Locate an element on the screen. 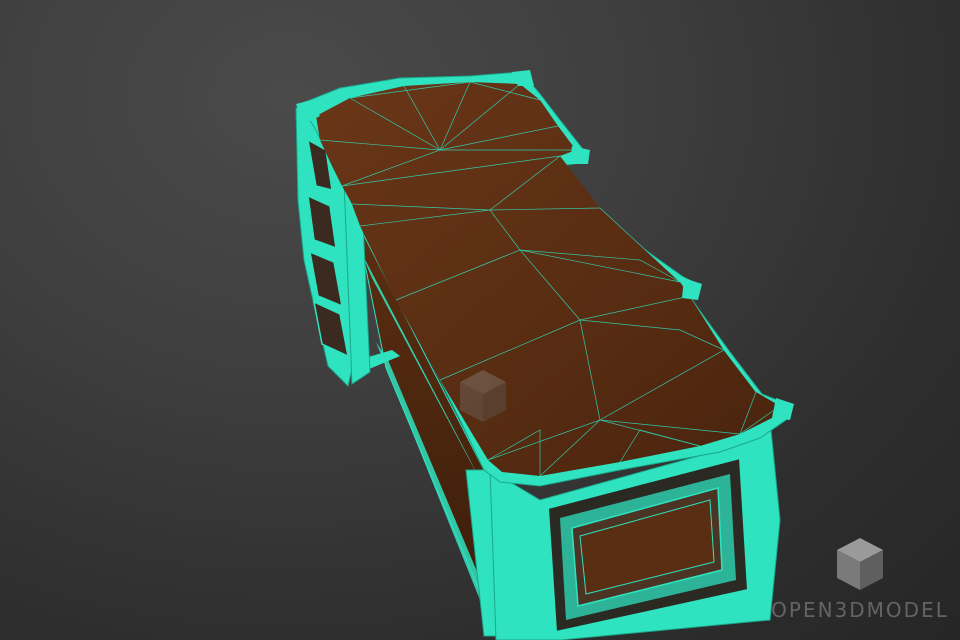 The width and height of the screenshot is (960, 640). brand-watermark: OPEN3DMODEL is located at coordinates (860, 581).